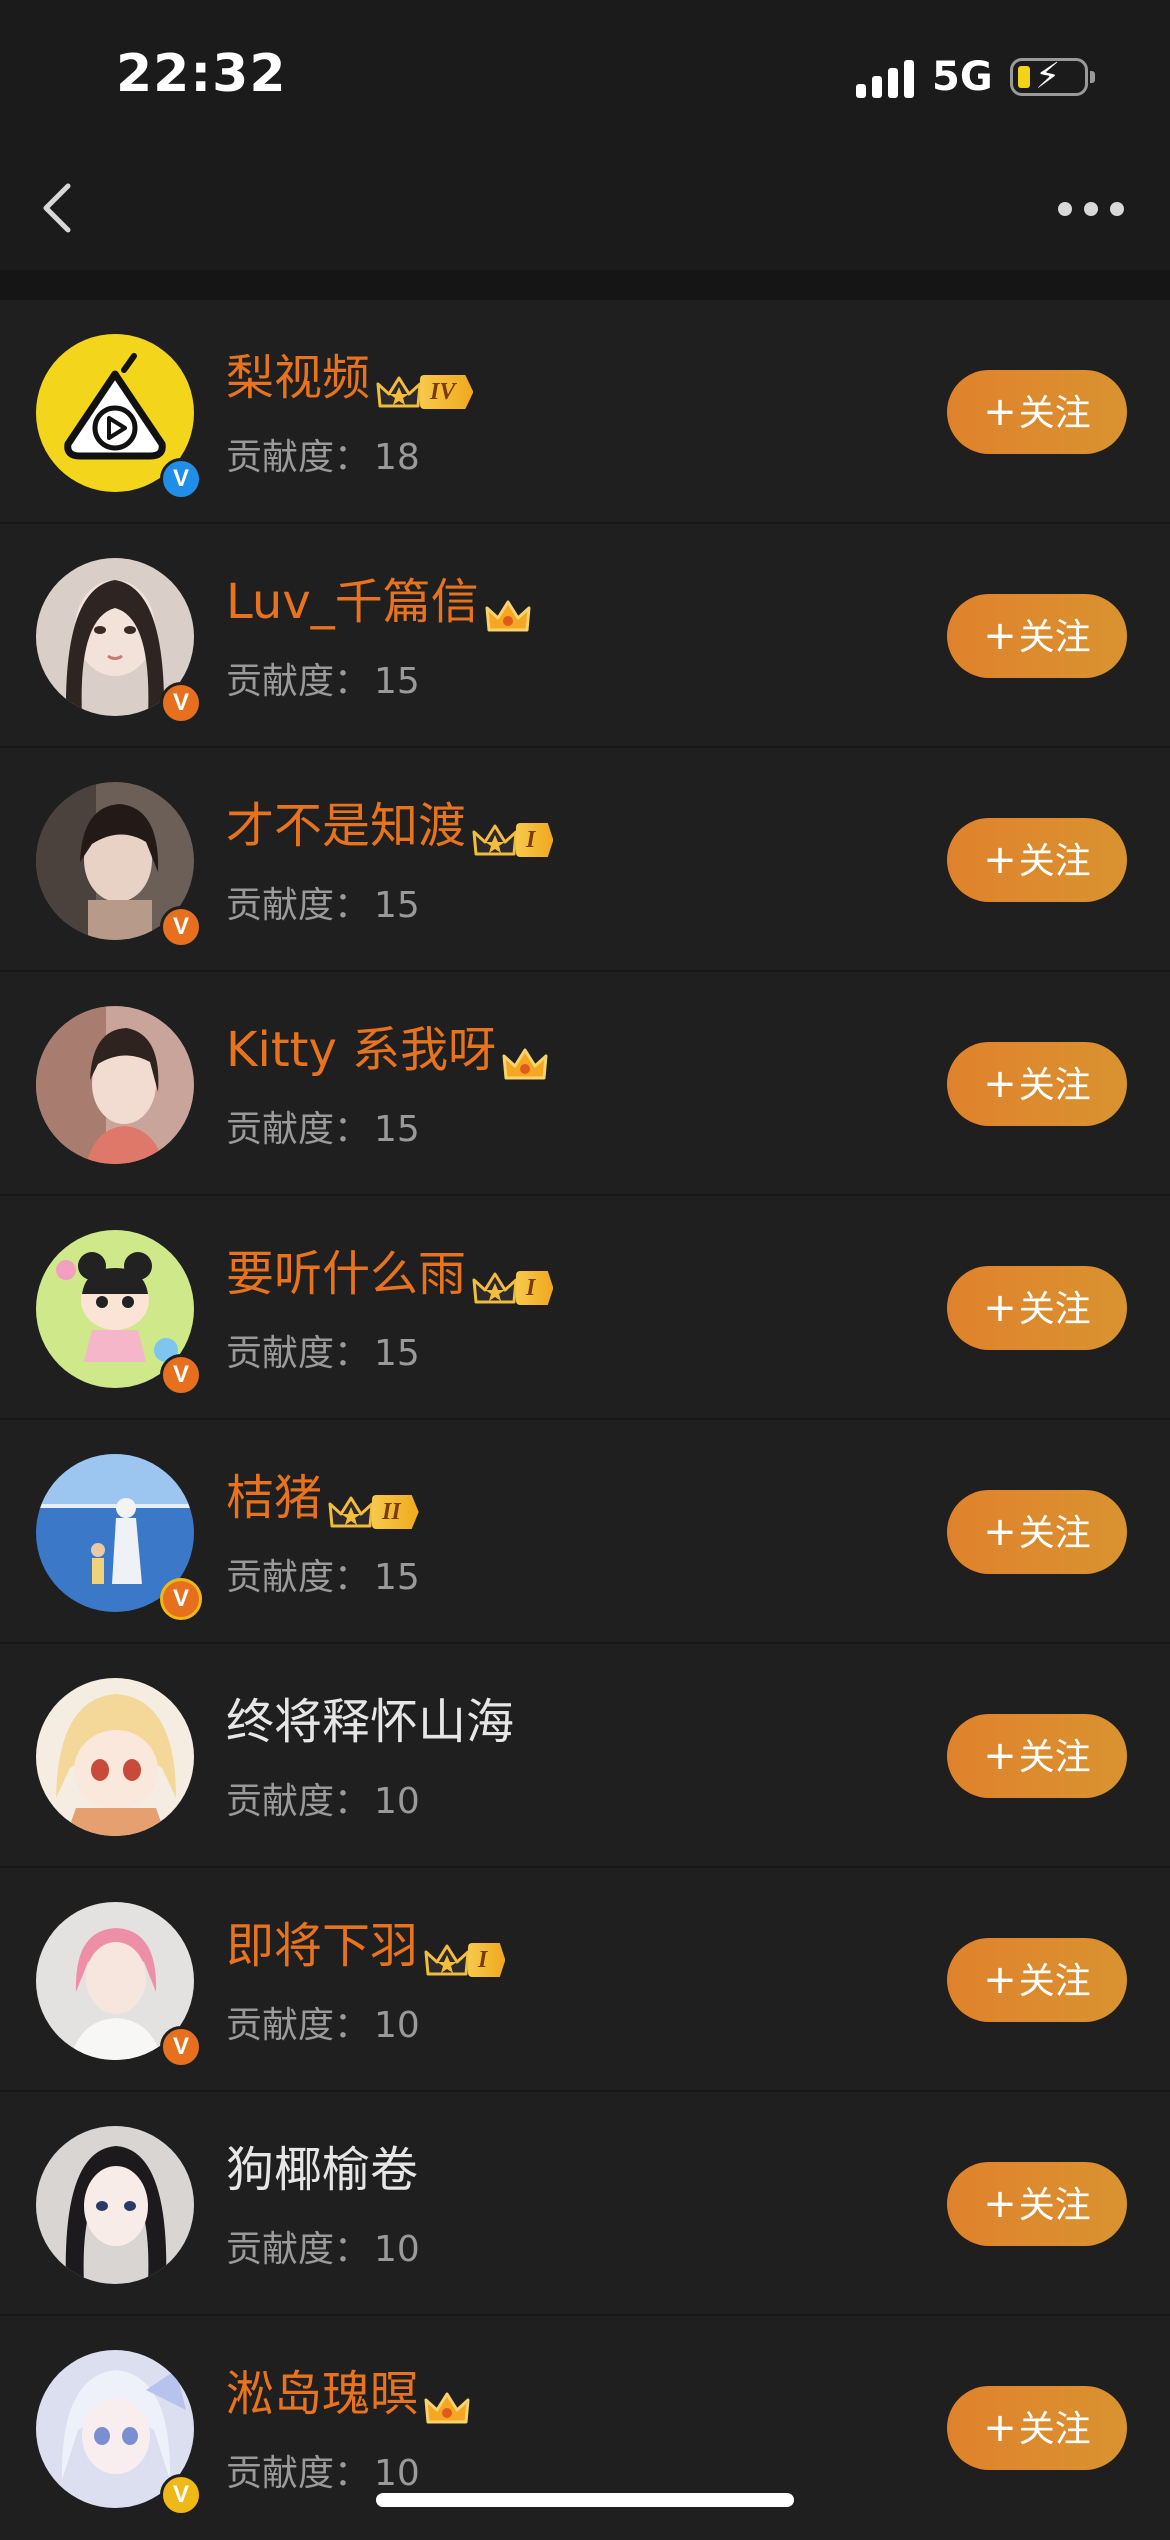  I want to click on contribution-score: 贡献度： 18, so click(323, 457).